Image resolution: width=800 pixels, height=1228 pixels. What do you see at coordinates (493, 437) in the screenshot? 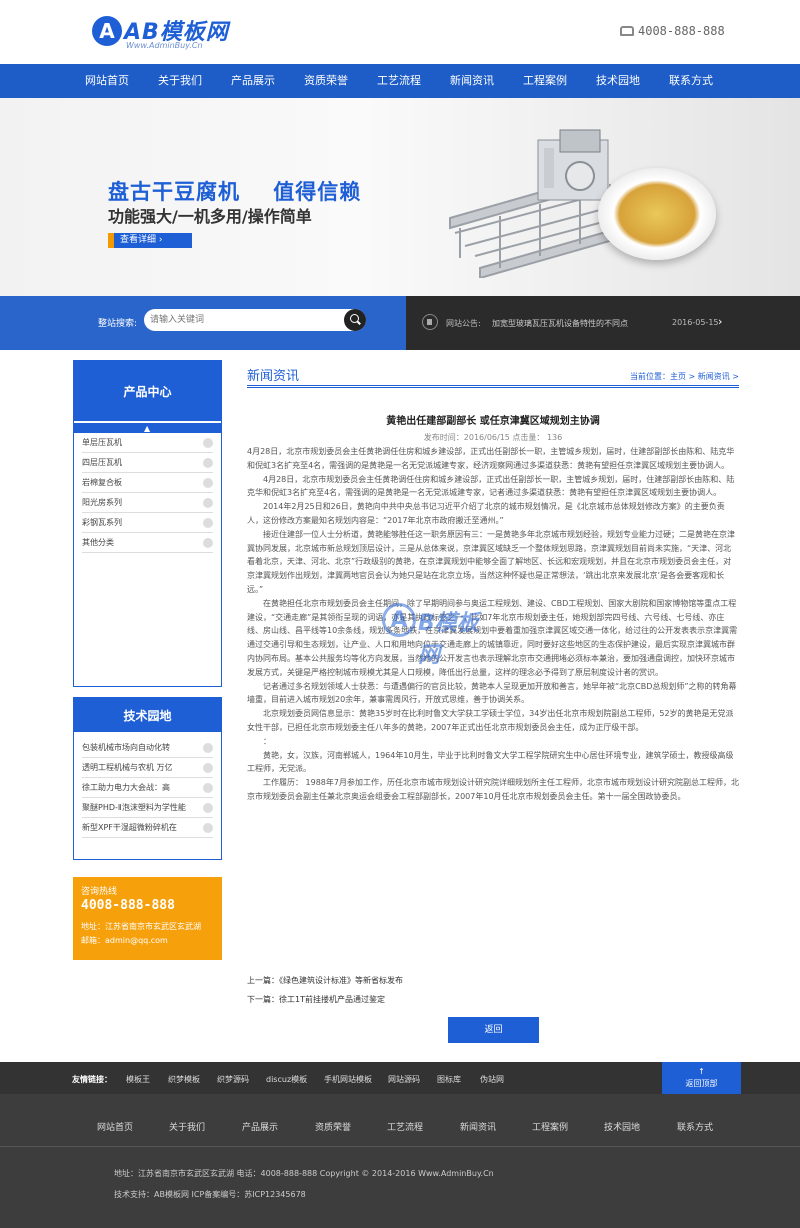
I see `article-meta: 发布时间：2016/06/15 点击量： 136` at bounding box center [493, 437].